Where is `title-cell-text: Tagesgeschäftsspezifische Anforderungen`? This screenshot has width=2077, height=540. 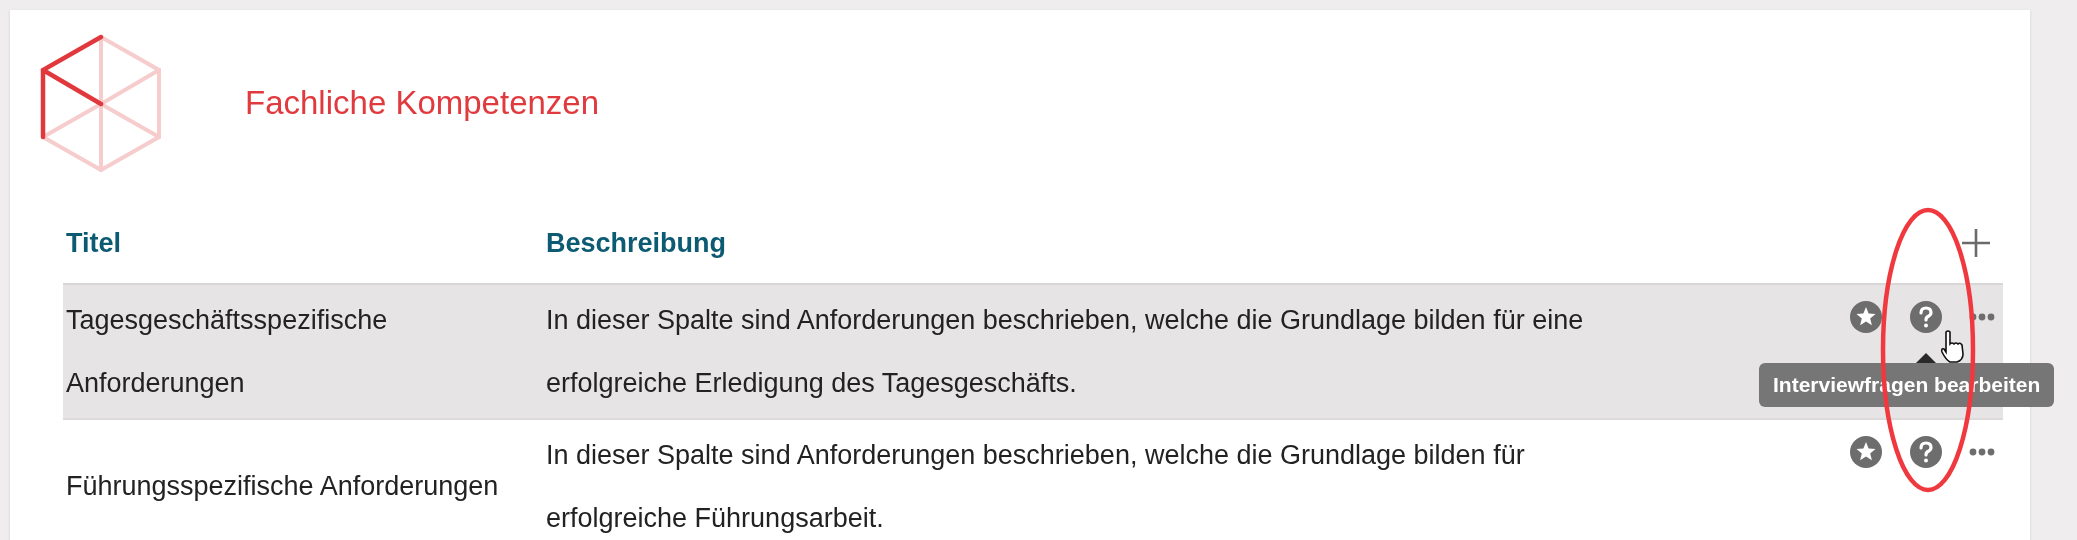 title-cell-text: Tagesgeschäftsspezifische Anforderungen is located at coordinates (227, 351).